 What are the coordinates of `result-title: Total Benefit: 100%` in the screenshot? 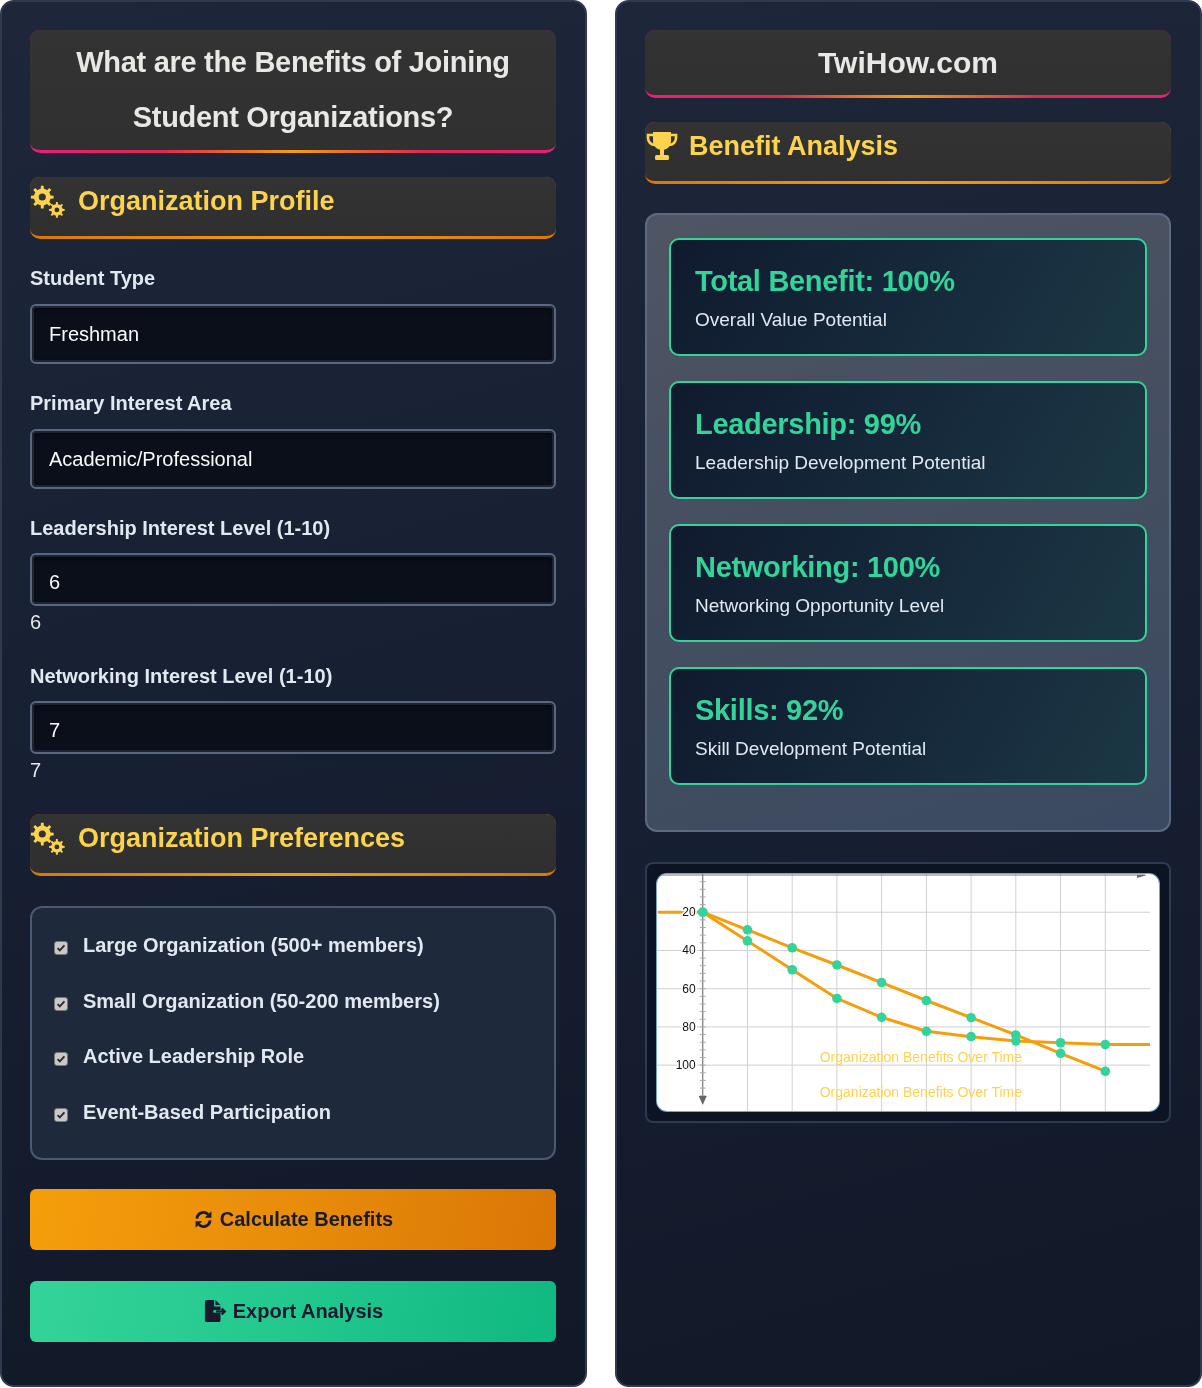 It's located at (825, 281).